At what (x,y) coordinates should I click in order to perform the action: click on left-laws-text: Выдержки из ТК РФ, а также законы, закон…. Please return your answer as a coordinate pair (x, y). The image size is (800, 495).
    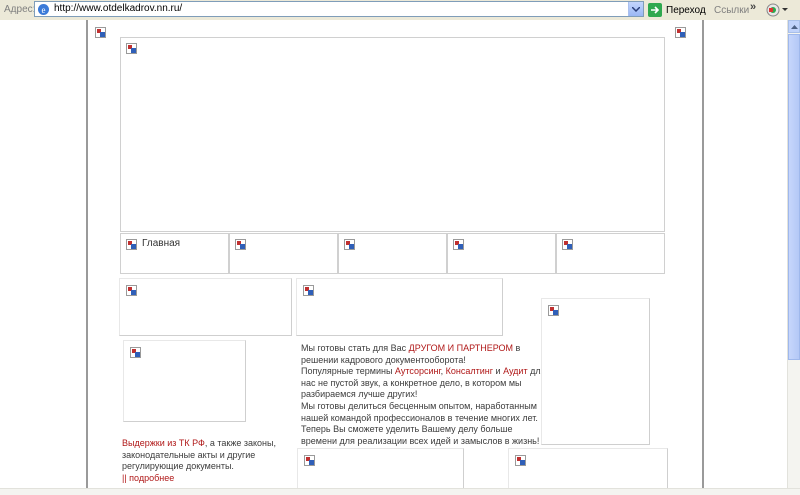
    Looking at the image, I should click on (199, 460).